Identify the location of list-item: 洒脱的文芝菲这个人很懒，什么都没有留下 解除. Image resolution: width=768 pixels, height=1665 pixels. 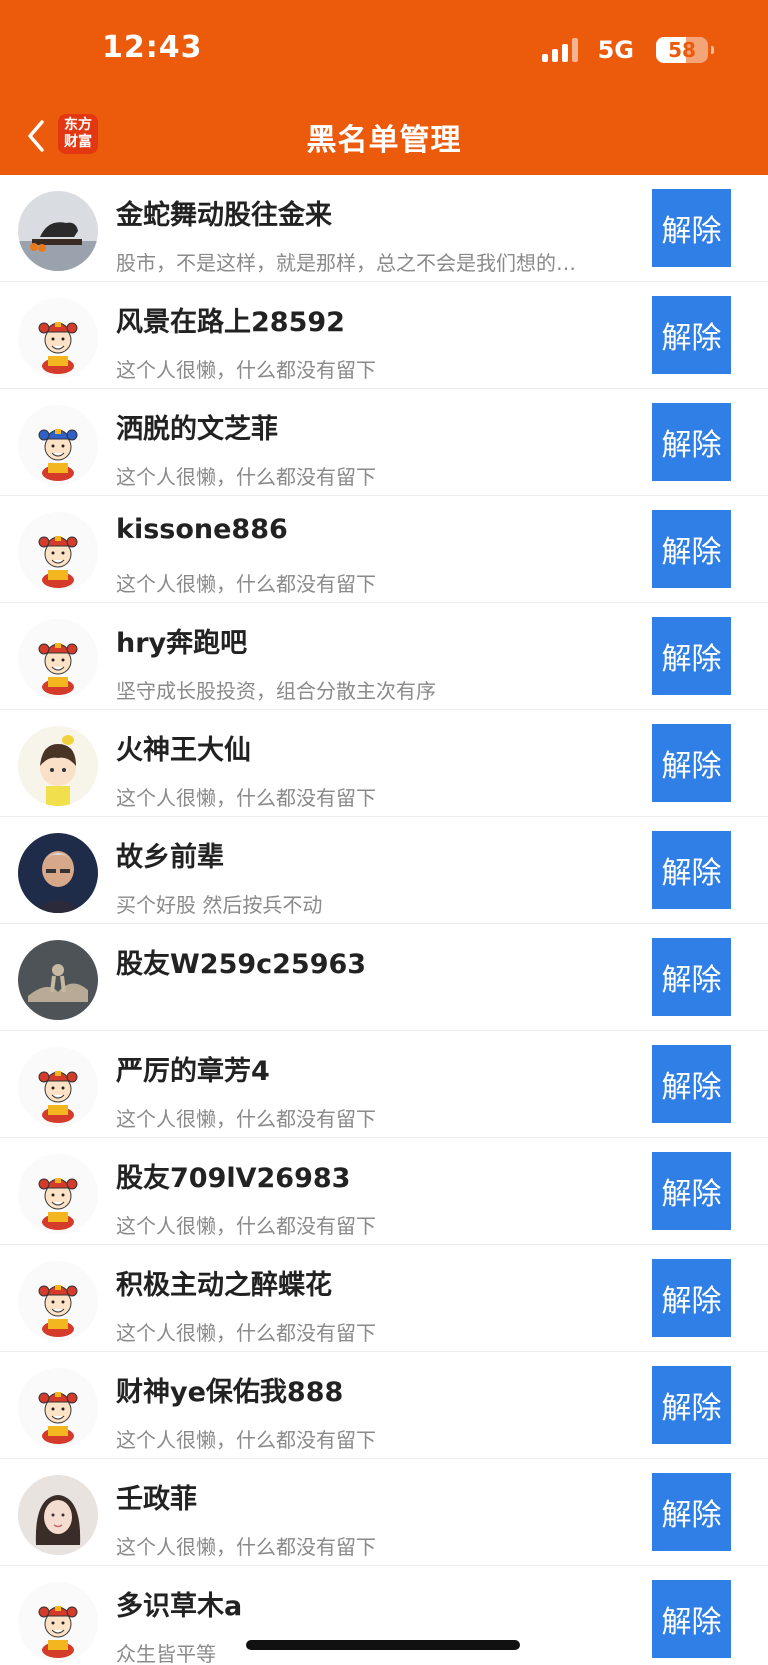
(384, 442).